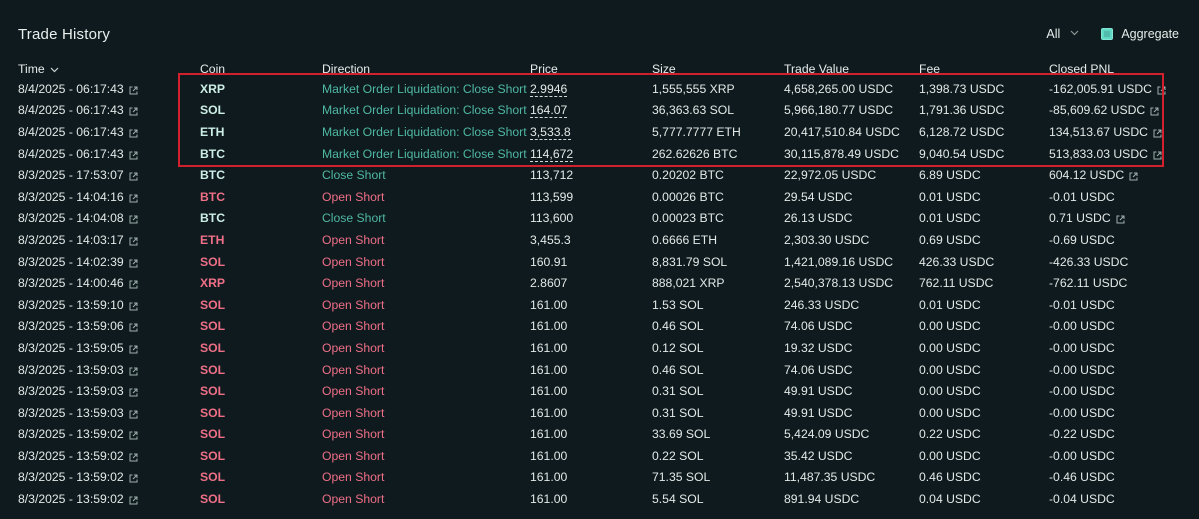 The height and width of the screenshot is (519, 1199). Describe the element at coordinates (1124, 197) in the screenshot. I see `cell-closed-pnl: -0.01 USDC` at that location.